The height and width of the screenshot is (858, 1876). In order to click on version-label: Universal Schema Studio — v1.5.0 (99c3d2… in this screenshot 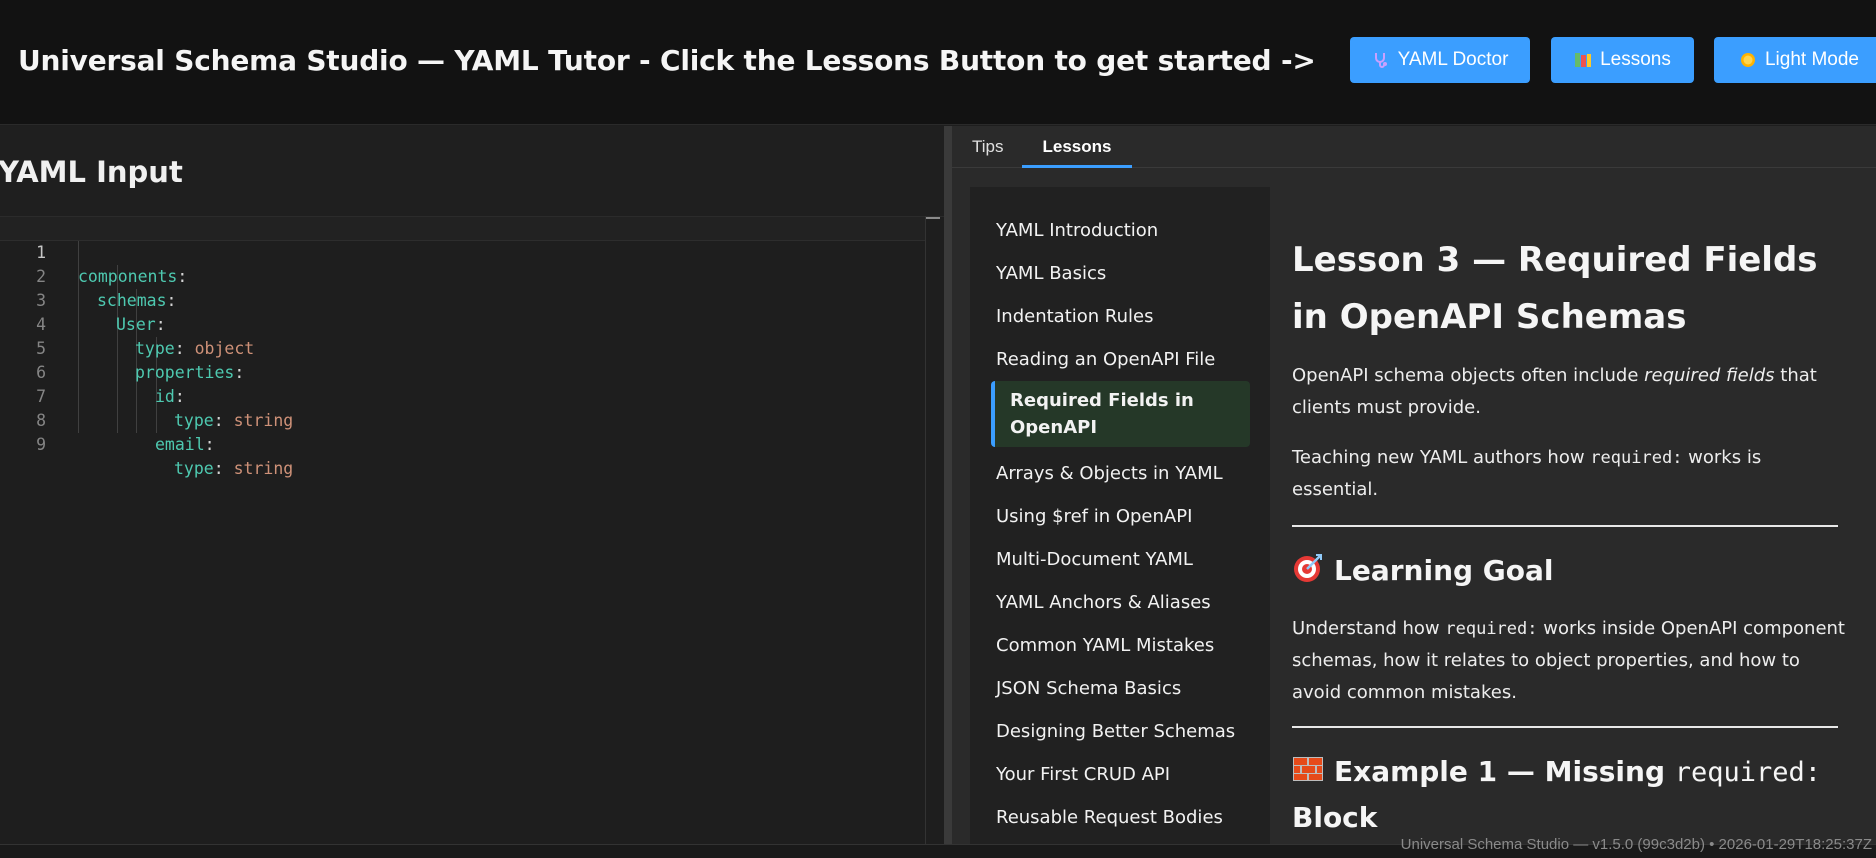, I will do `click(1636, 844)`.